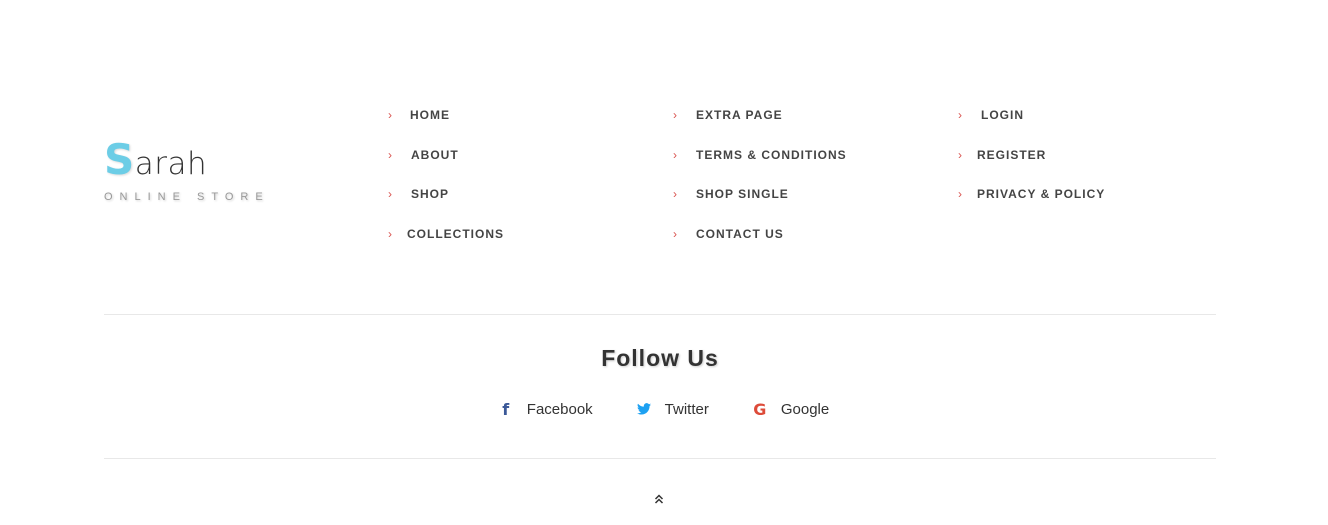 Image resolution: width=1328 pixels, height=525 pixels. I want to click on footer-link-label: TERMS & CONDITIONS, so click(771, 155).